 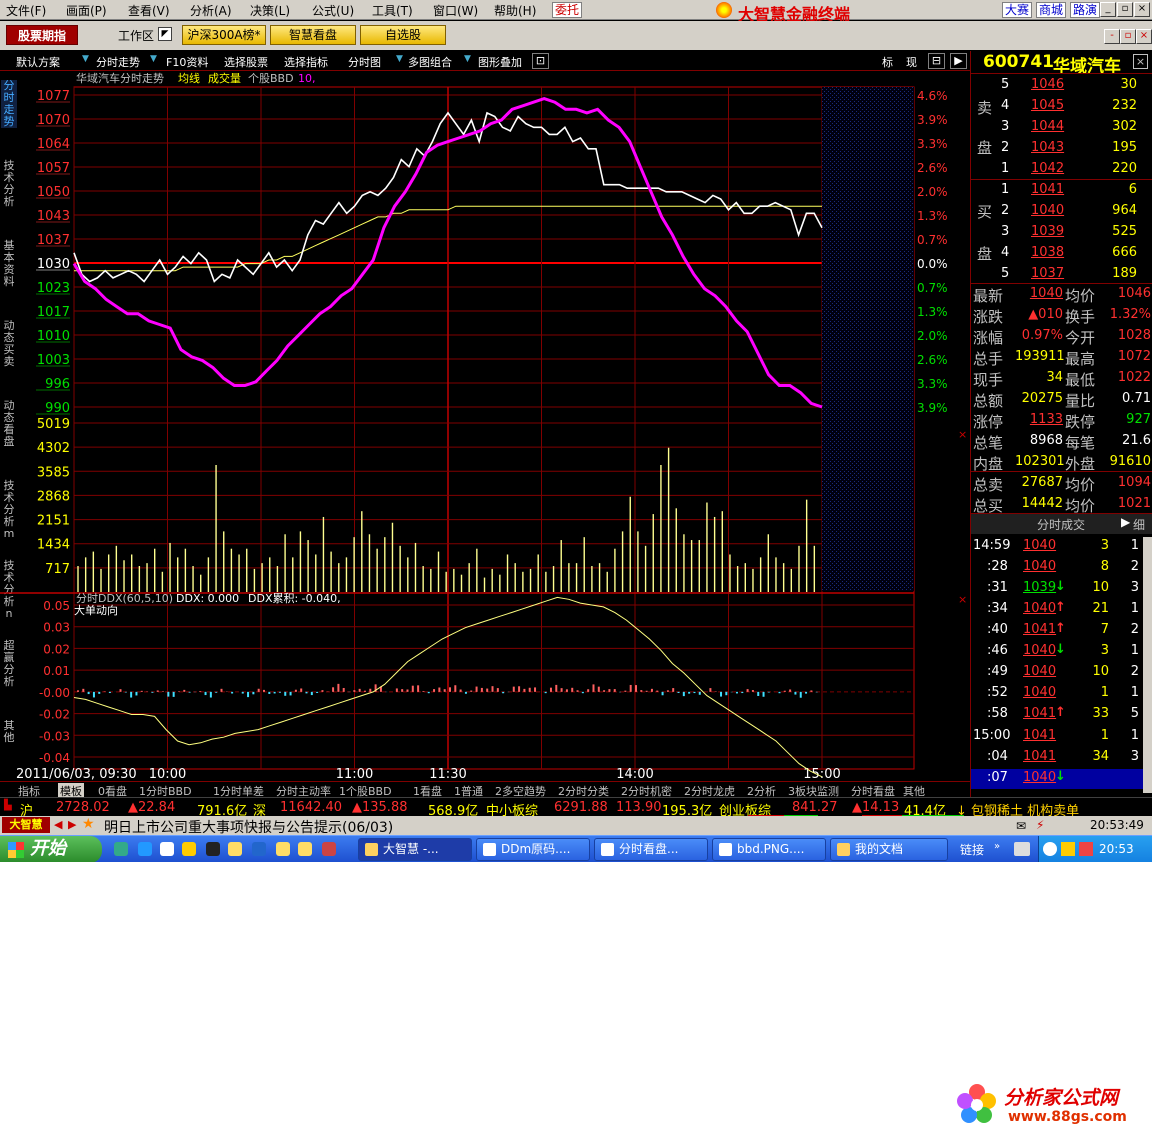 I want to click on tb-f10: F10资料, so click(x=187, y=62).